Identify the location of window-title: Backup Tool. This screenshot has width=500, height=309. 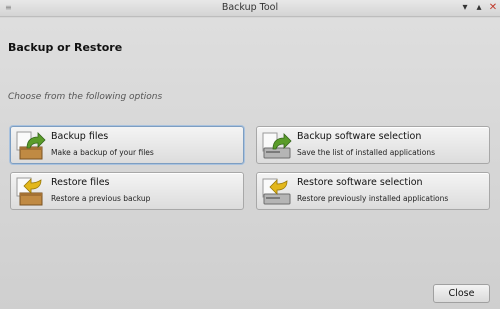
(250, 7).